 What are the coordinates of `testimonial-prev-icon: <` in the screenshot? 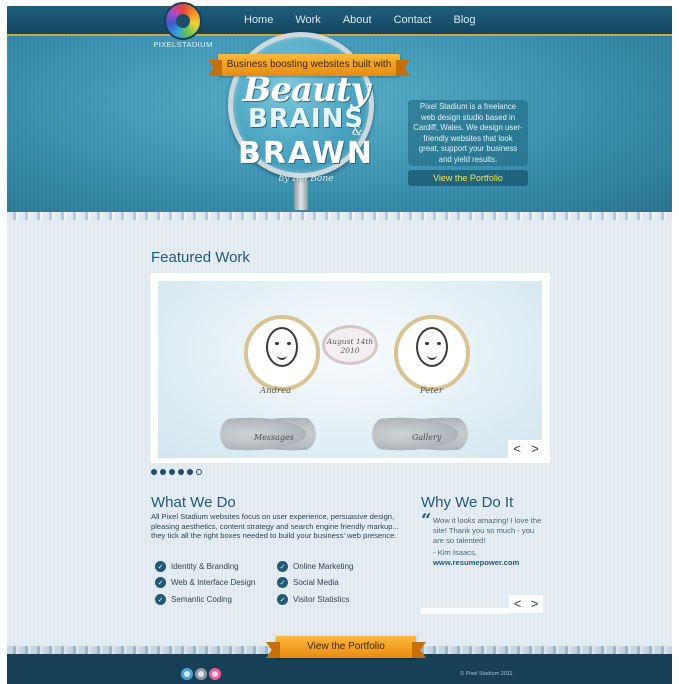 It's located at (518, 604).